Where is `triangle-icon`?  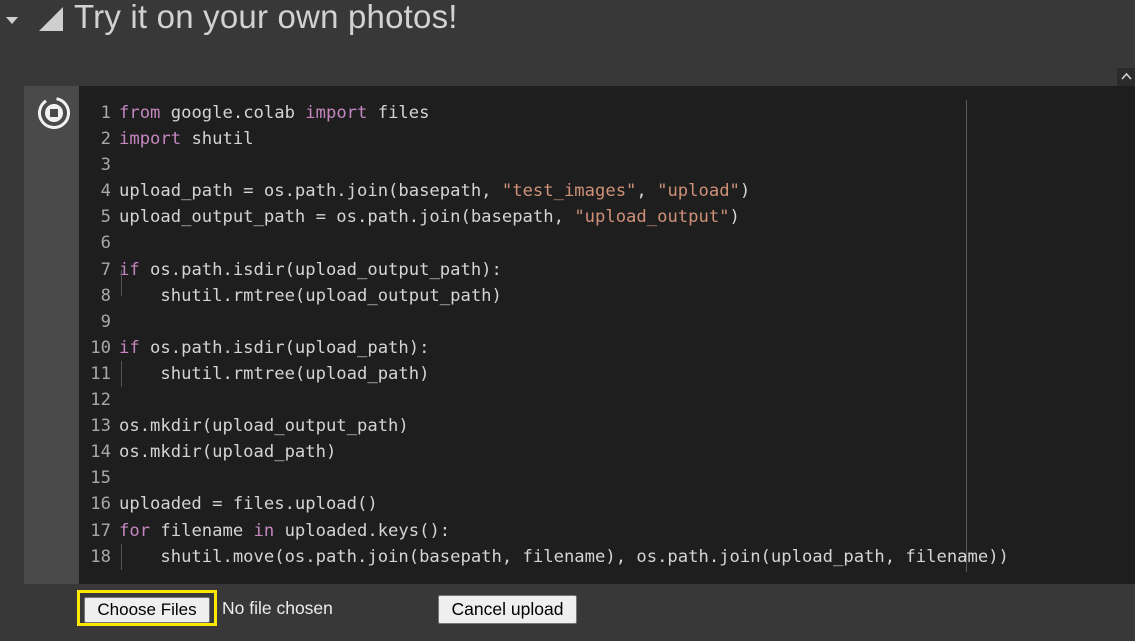
triangle-icon is located at coordinates (51, 19).